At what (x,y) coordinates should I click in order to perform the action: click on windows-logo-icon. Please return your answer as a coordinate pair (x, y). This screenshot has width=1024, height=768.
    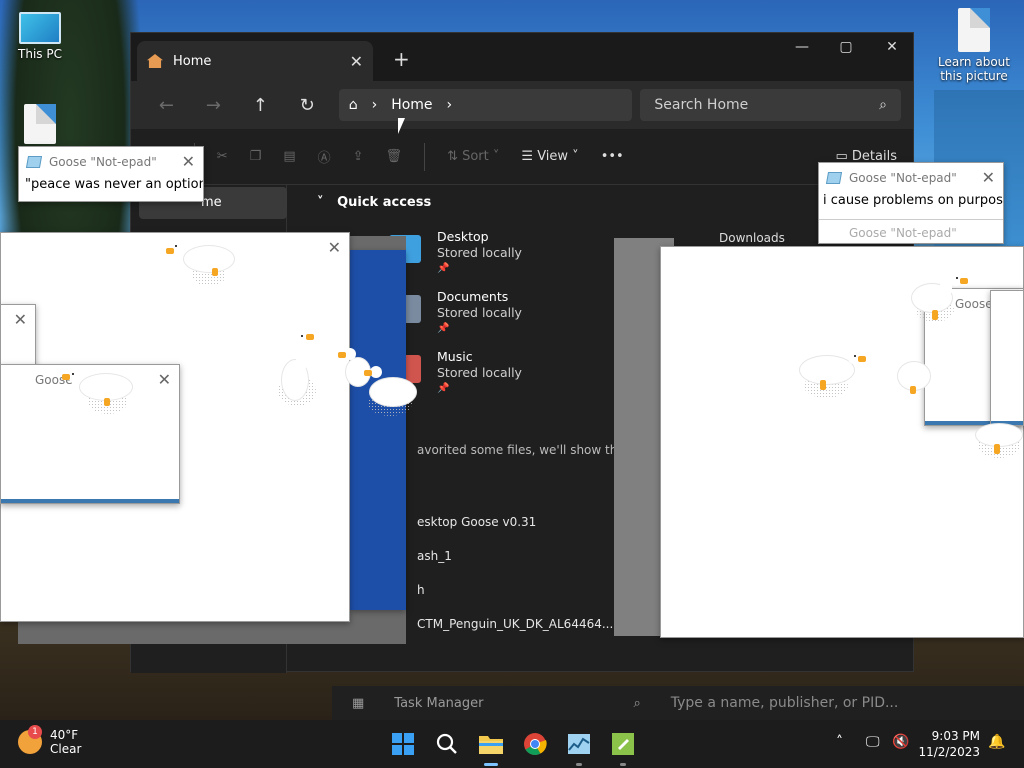
    Looking at the image, I should click on (403, 744).